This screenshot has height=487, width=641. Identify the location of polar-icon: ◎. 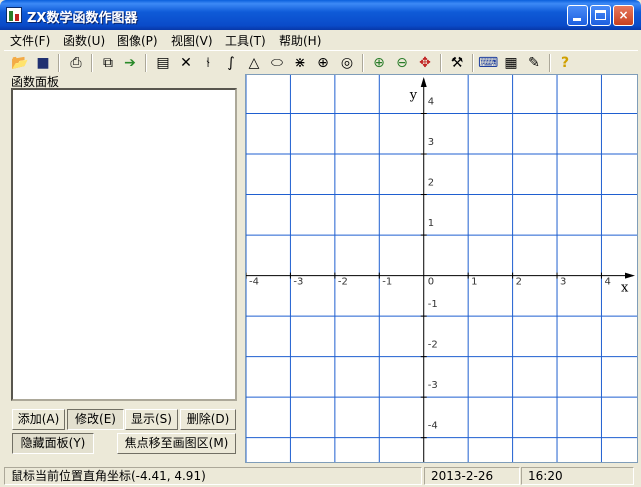
(347, 63).